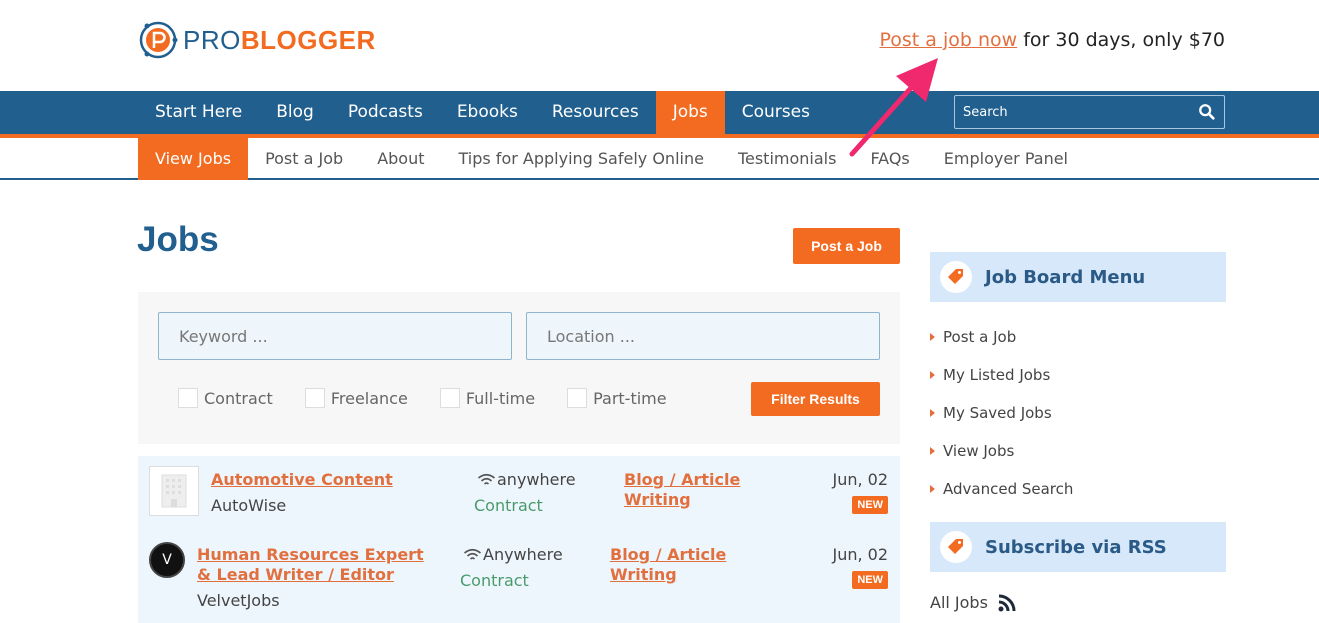 This screenshot has width=1319, height=623. I want to click on rss-title: Subscribe via RSS, so click(1076, 547).